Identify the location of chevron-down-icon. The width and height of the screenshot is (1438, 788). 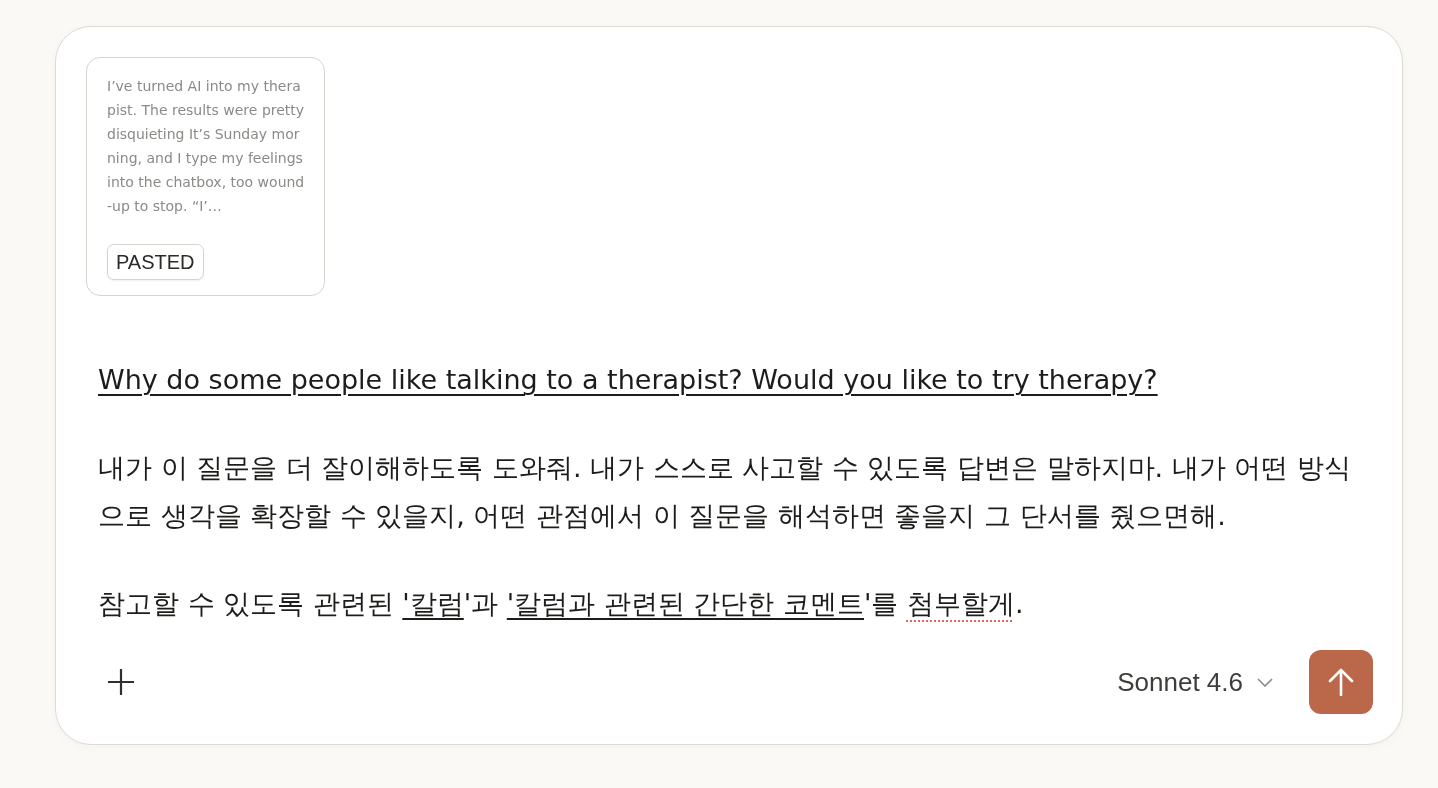
(1265, 682).